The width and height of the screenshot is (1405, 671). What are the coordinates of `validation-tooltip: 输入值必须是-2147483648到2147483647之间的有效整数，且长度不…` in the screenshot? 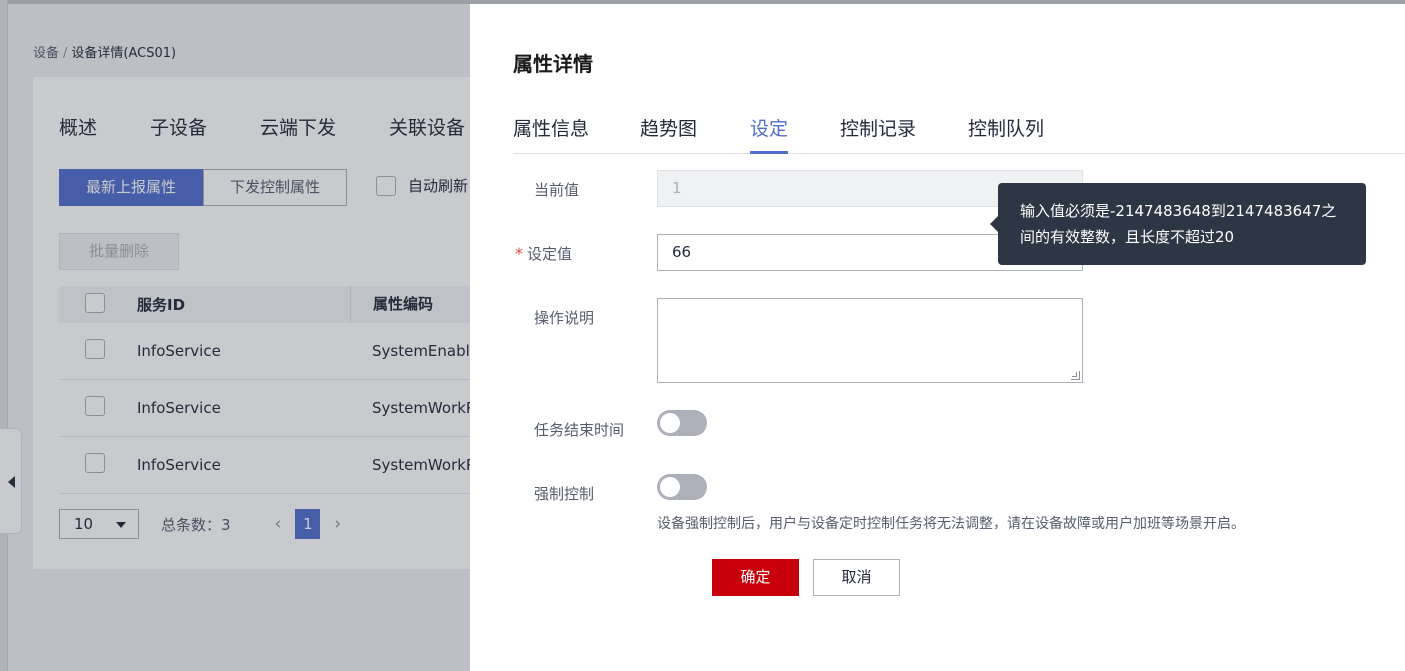 It's located at (1178, 224).